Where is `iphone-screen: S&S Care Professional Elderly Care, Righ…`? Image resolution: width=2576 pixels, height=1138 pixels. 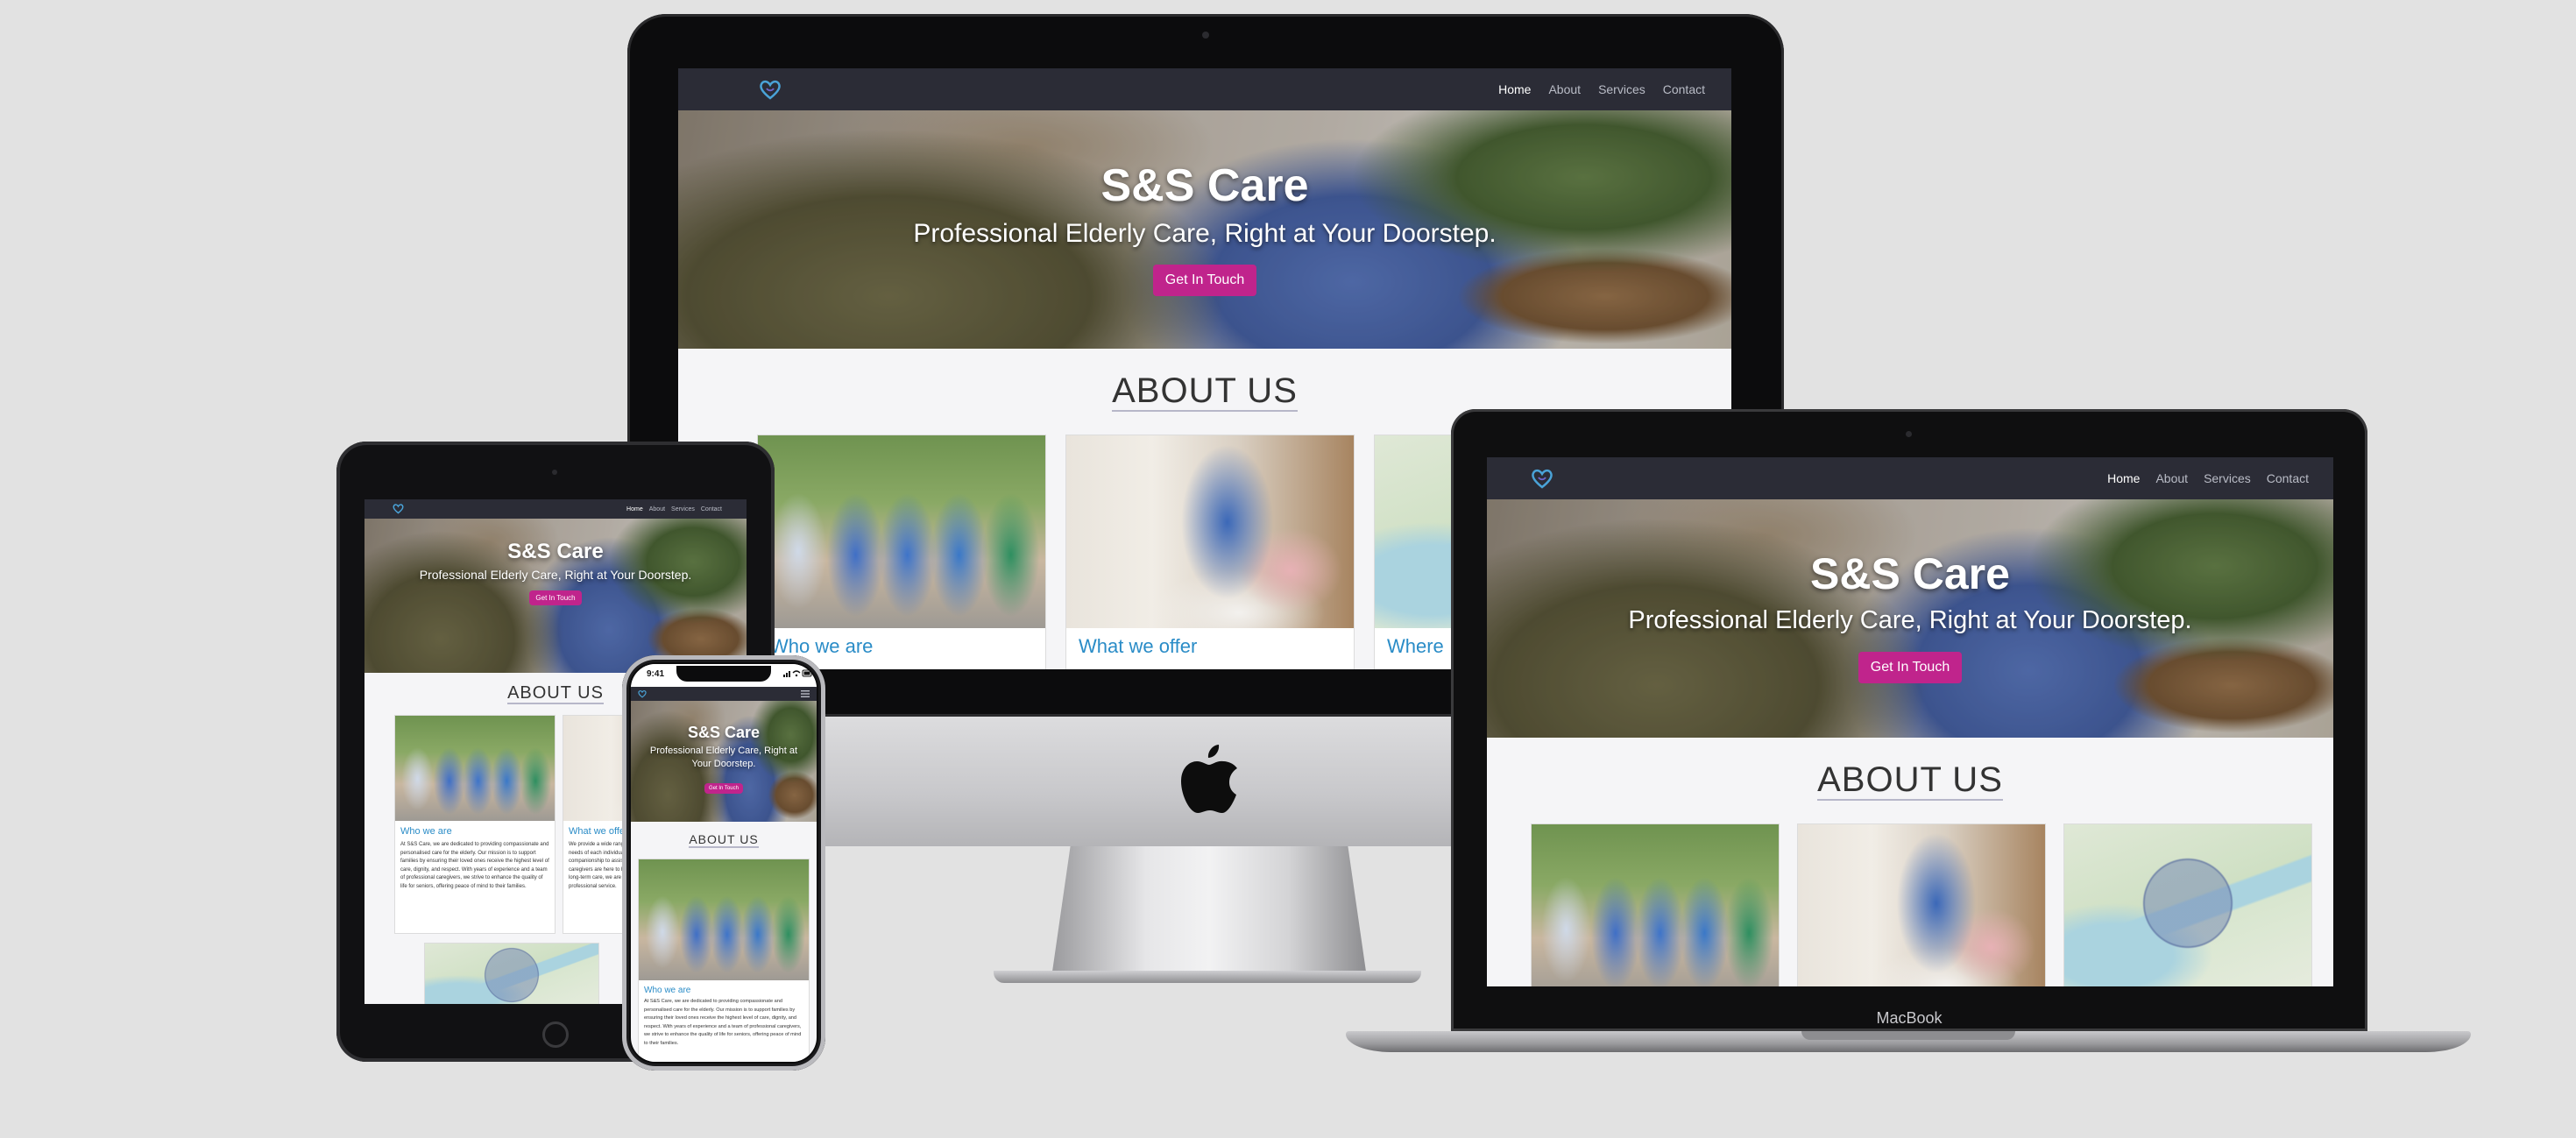
iphone-screen: S&S Care Professional Elderly Care, Righ… is located at coordinates (724, 863).